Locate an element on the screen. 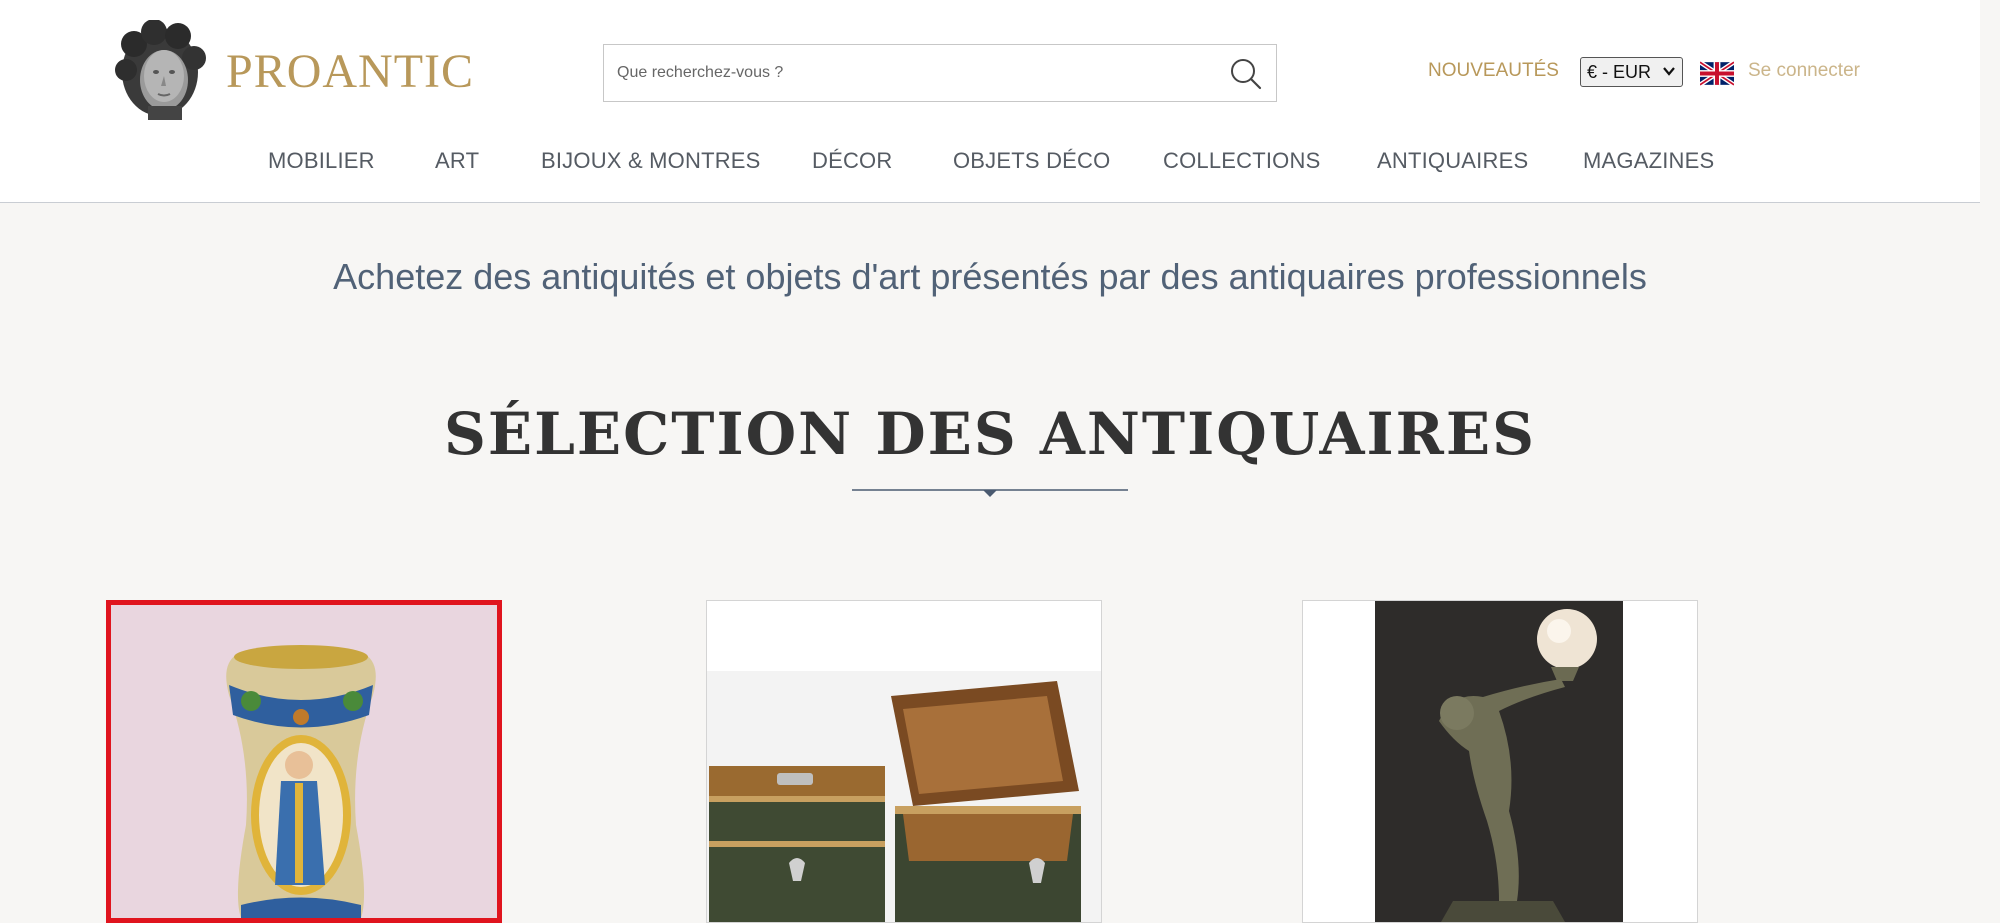 The height and width of the screenshot is (923, 2000). title-divider is located at coordinates (990, 493).